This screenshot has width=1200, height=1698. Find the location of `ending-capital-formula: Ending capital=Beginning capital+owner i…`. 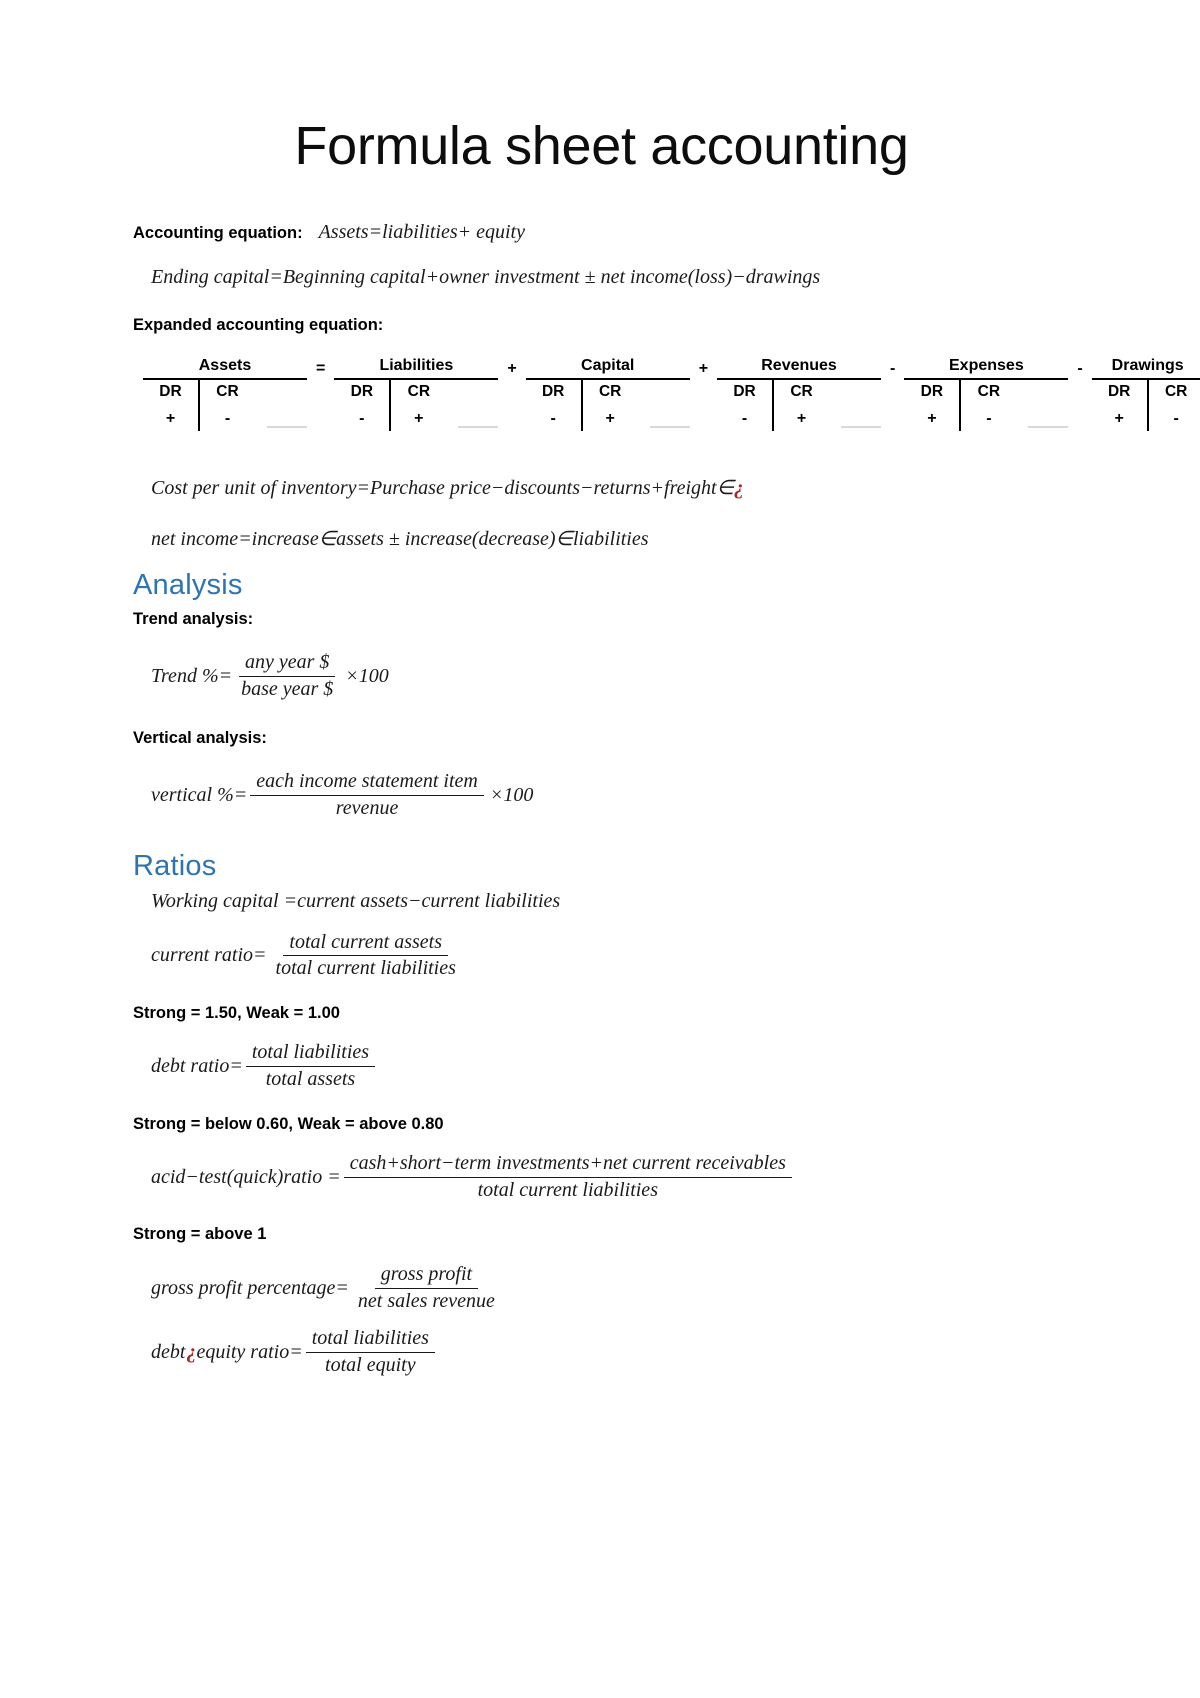

ending-capital-formula: Ending capital=Beginning capital+owner i… is located at coordinates (486, 276).